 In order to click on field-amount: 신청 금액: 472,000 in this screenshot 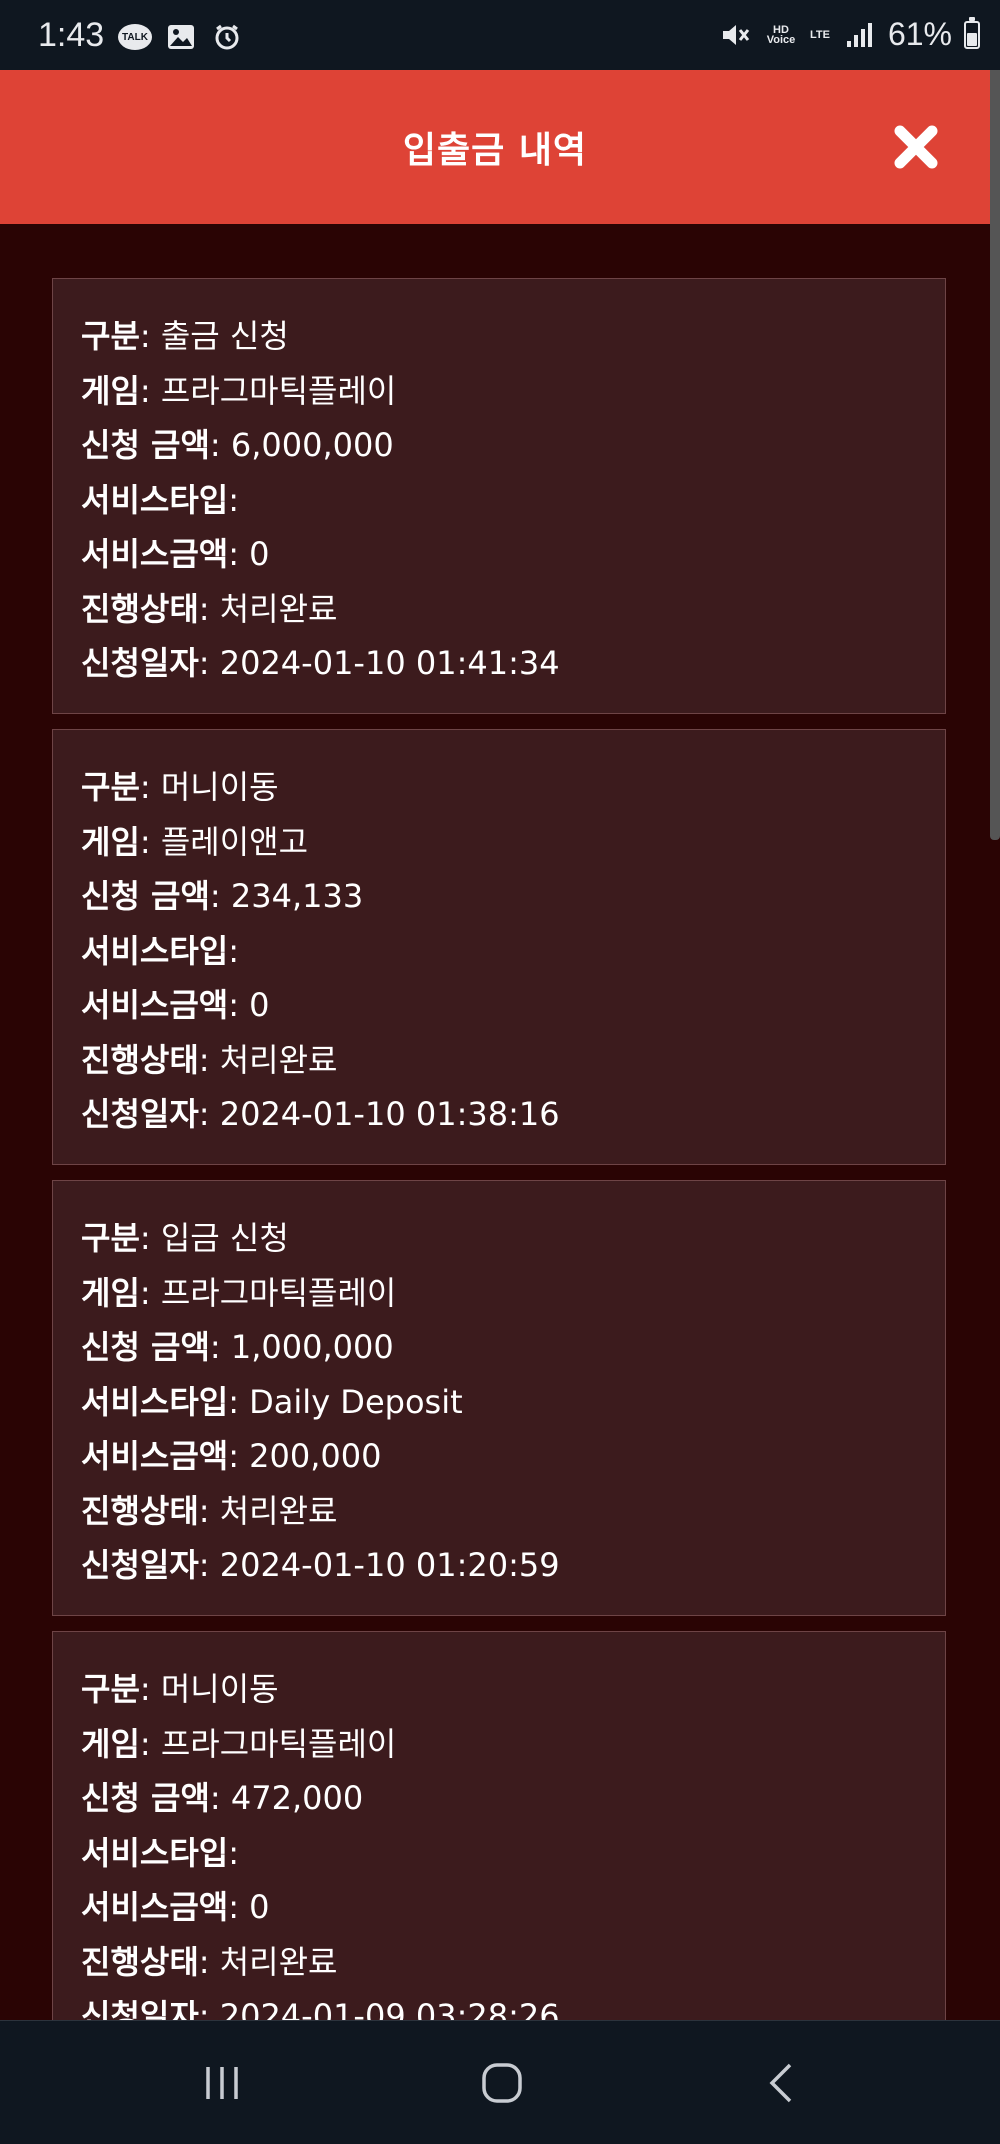, I will do `click(499, 1798)`.